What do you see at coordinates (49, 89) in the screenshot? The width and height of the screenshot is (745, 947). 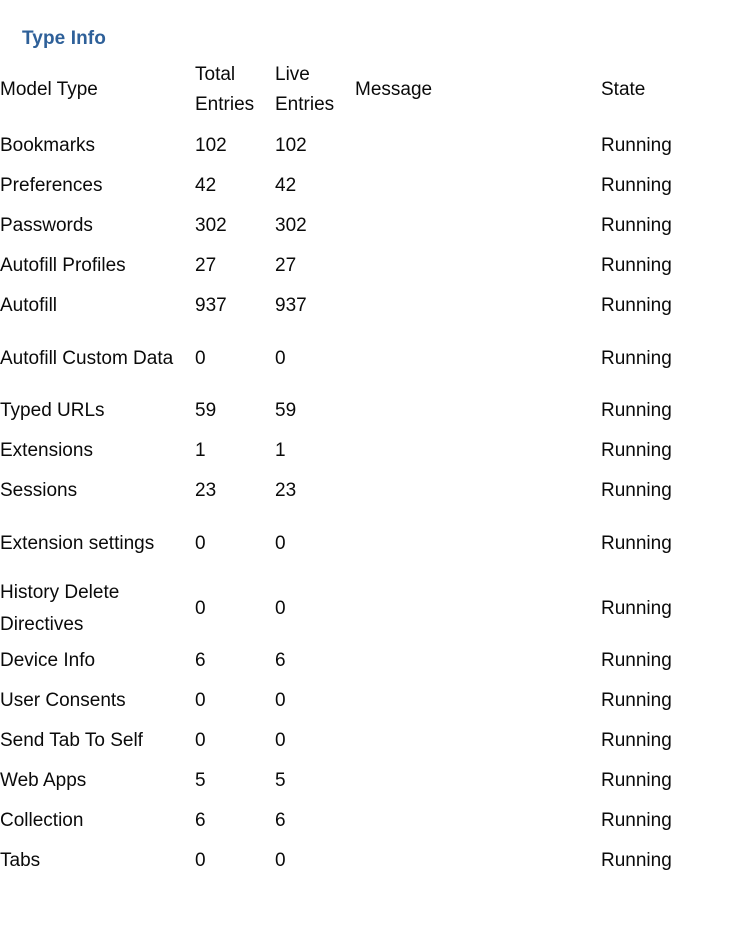 I see `column-header-model-type: Model Type` at bounding box center [49, 89].